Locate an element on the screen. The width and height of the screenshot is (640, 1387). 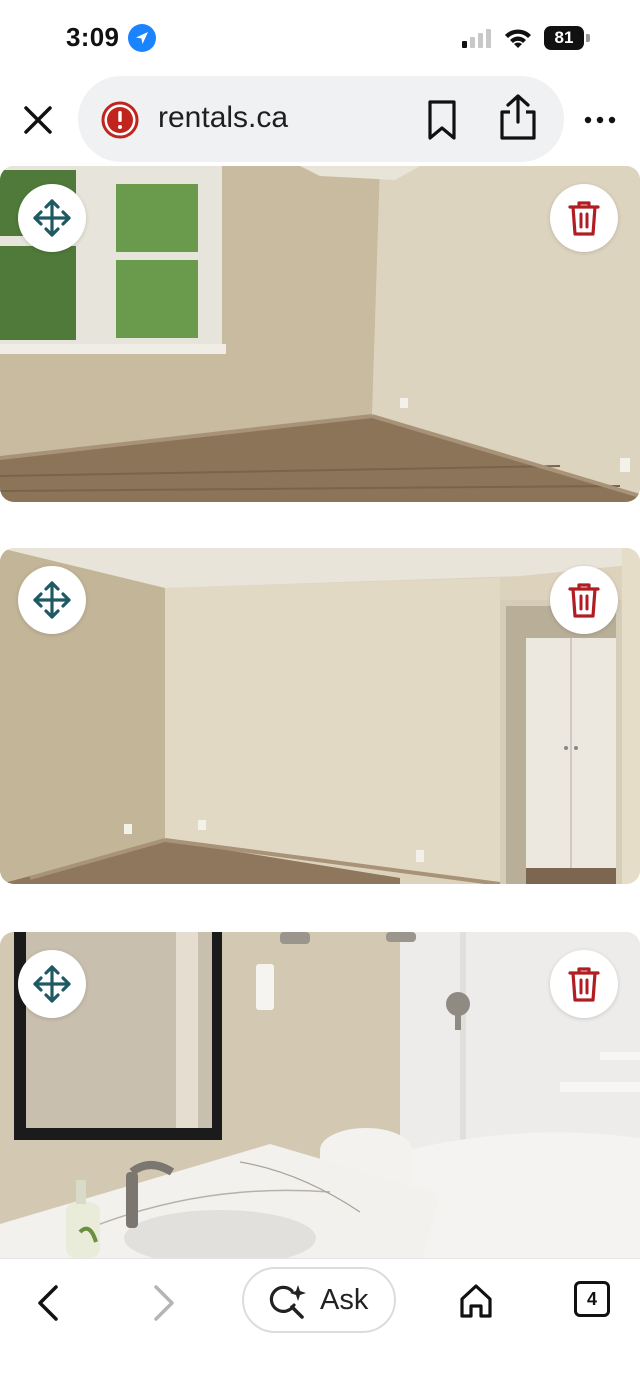
more-options-button is located at coordinates (600, 120).